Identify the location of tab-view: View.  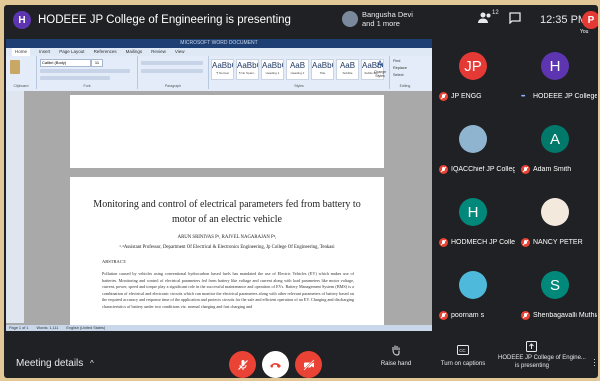
(180, 52).